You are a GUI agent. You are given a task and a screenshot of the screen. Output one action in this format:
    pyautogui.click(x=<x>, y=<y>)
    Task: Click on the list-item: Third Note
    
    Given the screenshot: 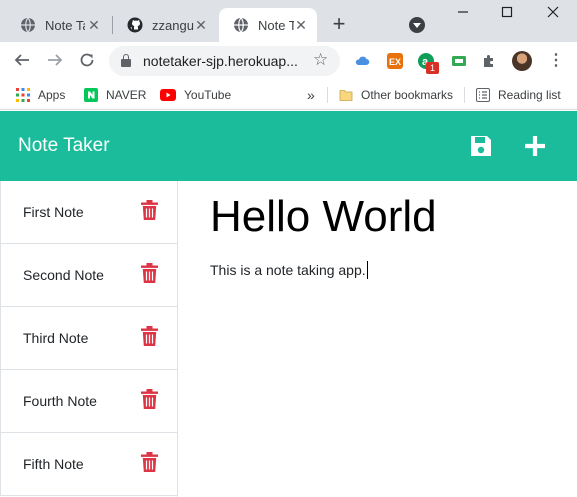 What is the action you would take?
    pyautogui.click(x=88, y=338)
    